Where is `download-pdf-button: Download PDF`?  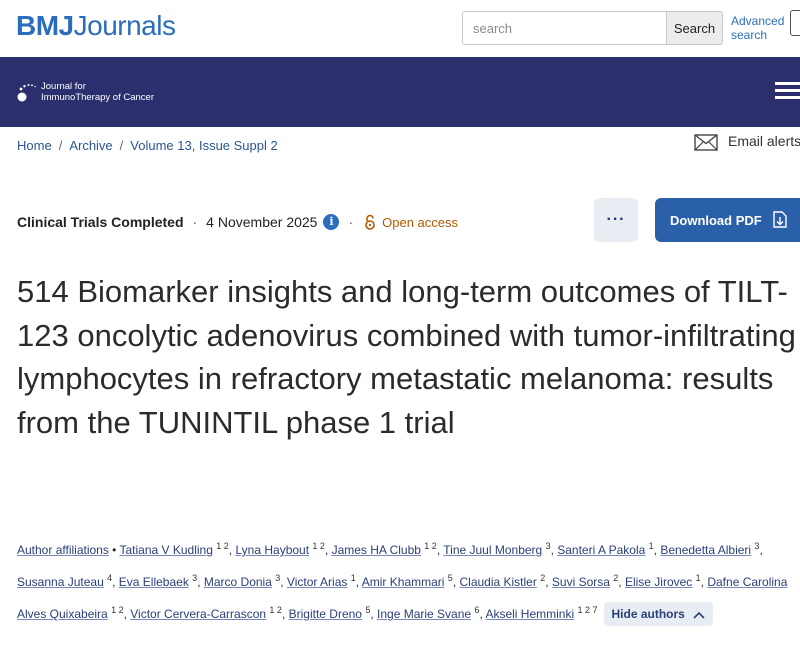 download-pdf-button: Download PDF is located at coordinates (727, 220).